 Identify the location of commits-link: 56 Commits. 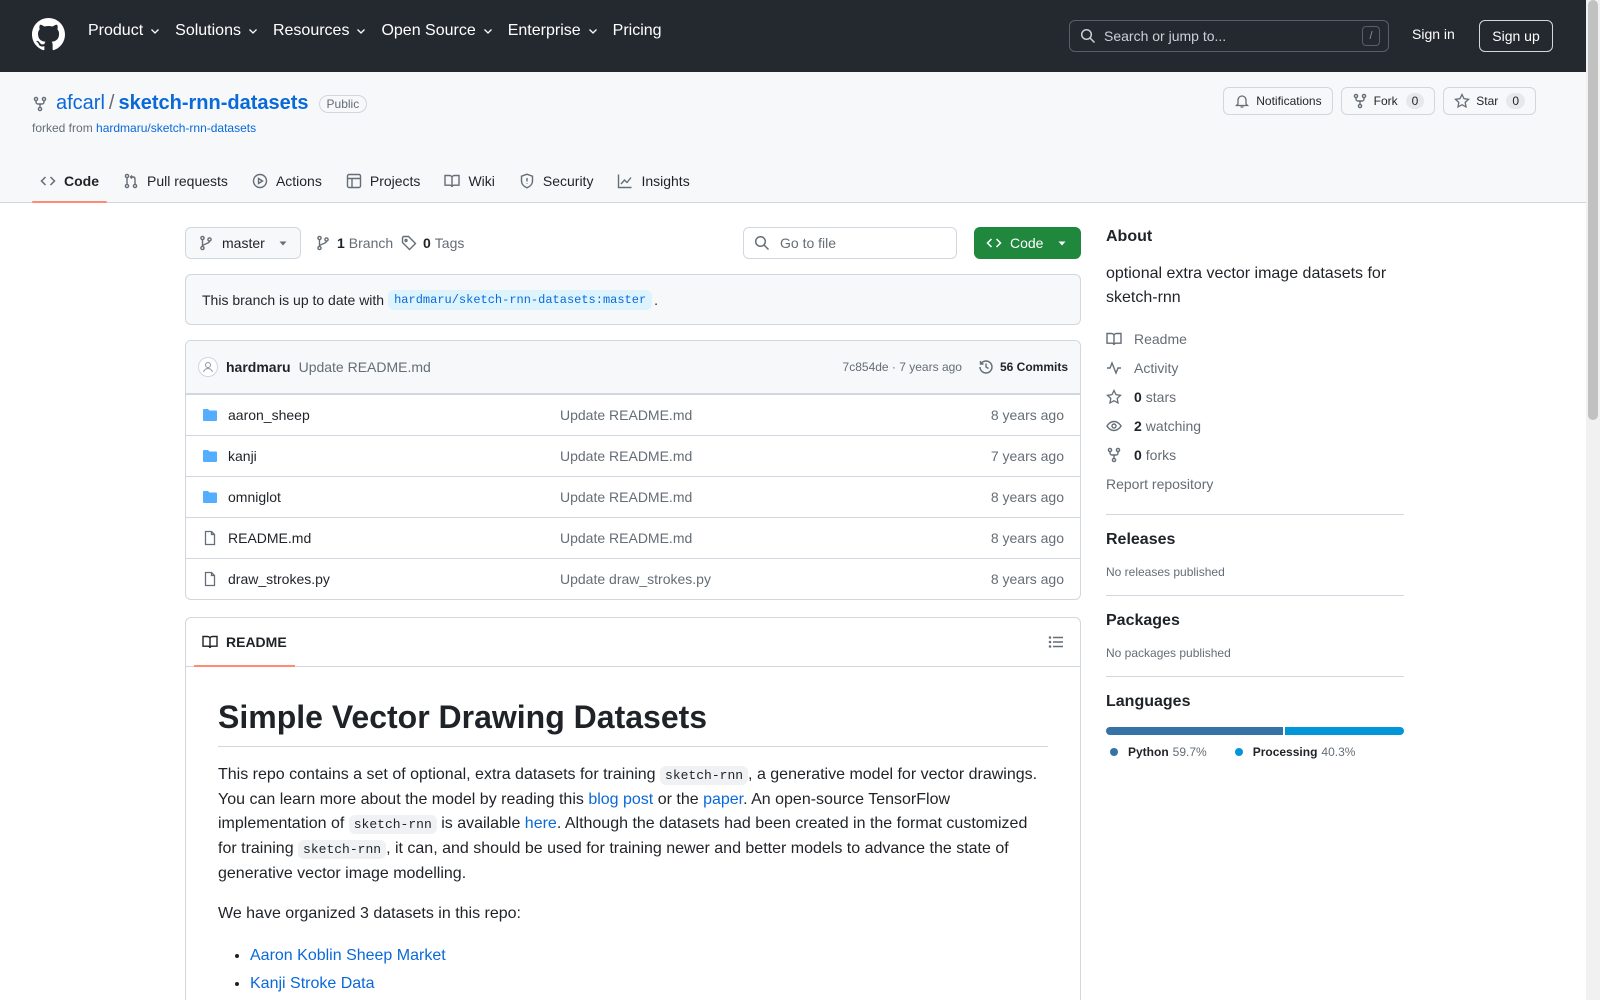
(1023, 367).